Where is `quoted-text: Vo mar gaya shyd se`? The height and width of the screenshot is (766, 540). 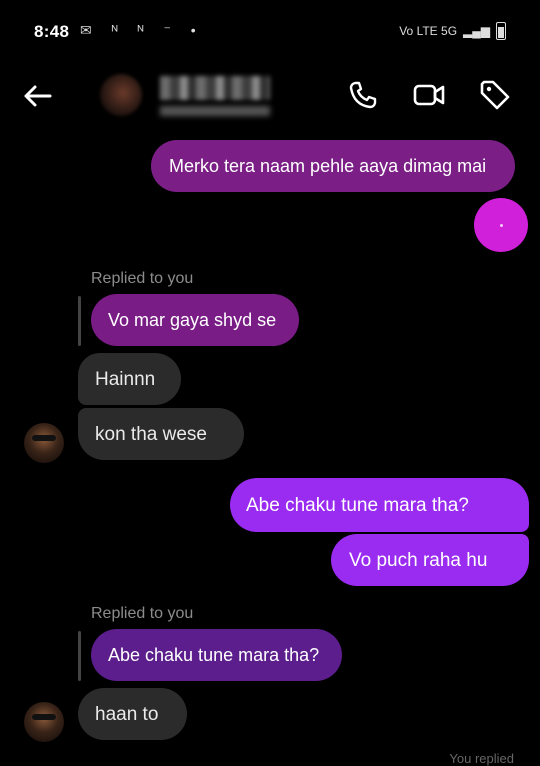
quoted-text: Vo mar gaya shyd se is located at coordinates (192, 319).